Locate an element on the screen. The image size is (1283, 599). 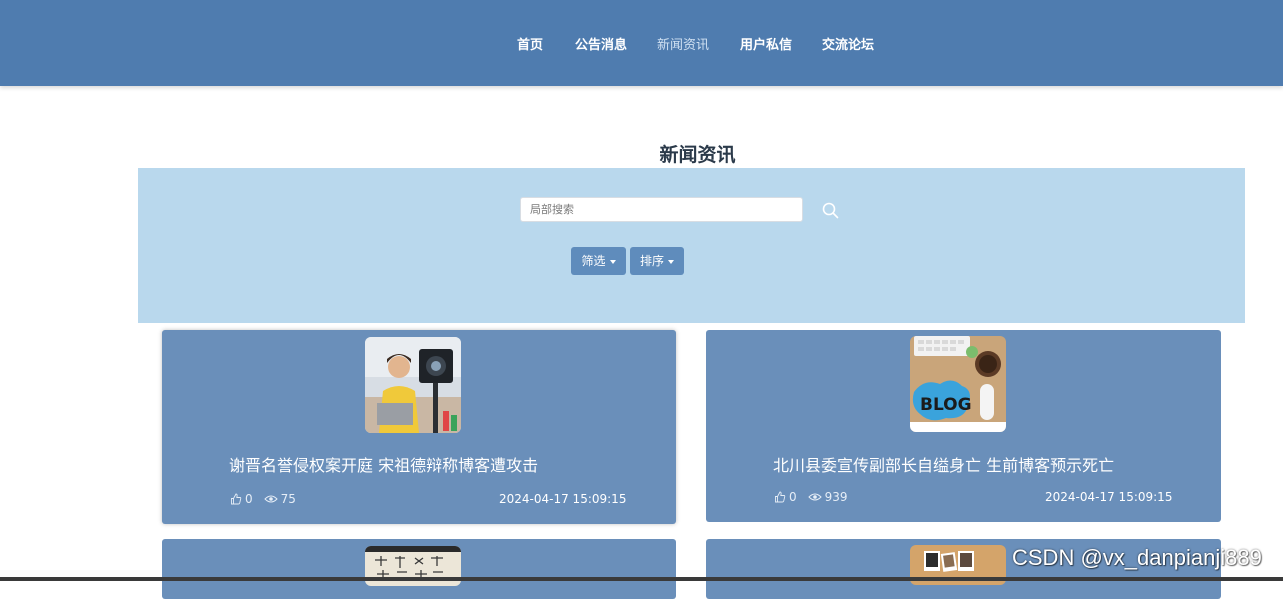
filter-dropdown-button: 筛选 is located at coordinates (598, 261).